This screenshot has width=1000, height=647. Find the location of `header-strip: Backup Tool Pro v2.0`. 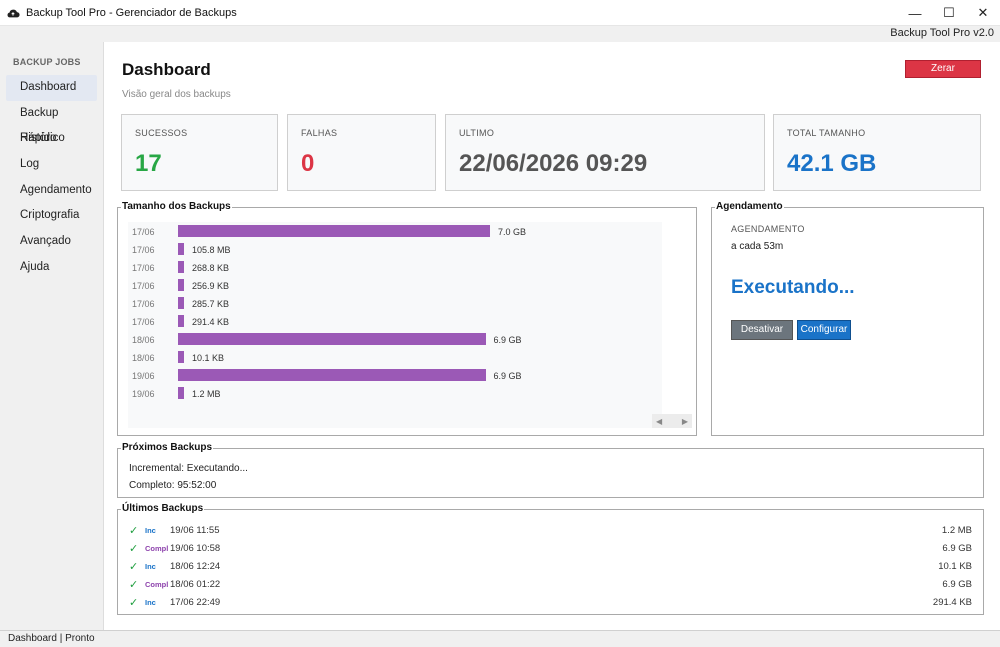

header-strip: Backup Tool Pro v2.0 is located at coordinates (500, 34).